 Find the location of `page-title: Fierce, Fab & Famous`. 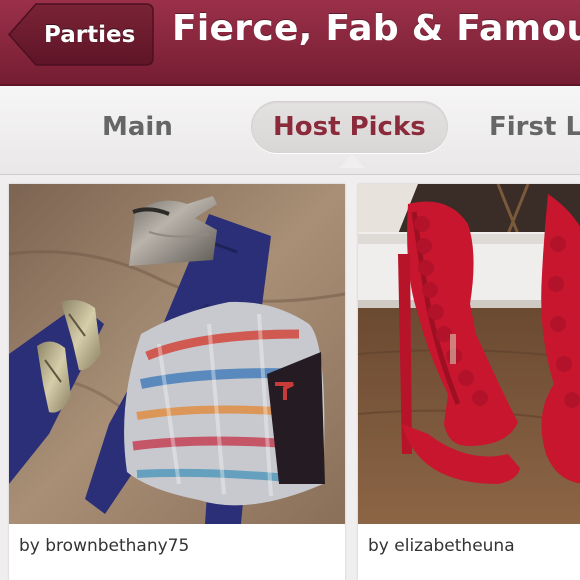

page-title: Fierce, Fab & Famous is located at coordinates (376, 28).